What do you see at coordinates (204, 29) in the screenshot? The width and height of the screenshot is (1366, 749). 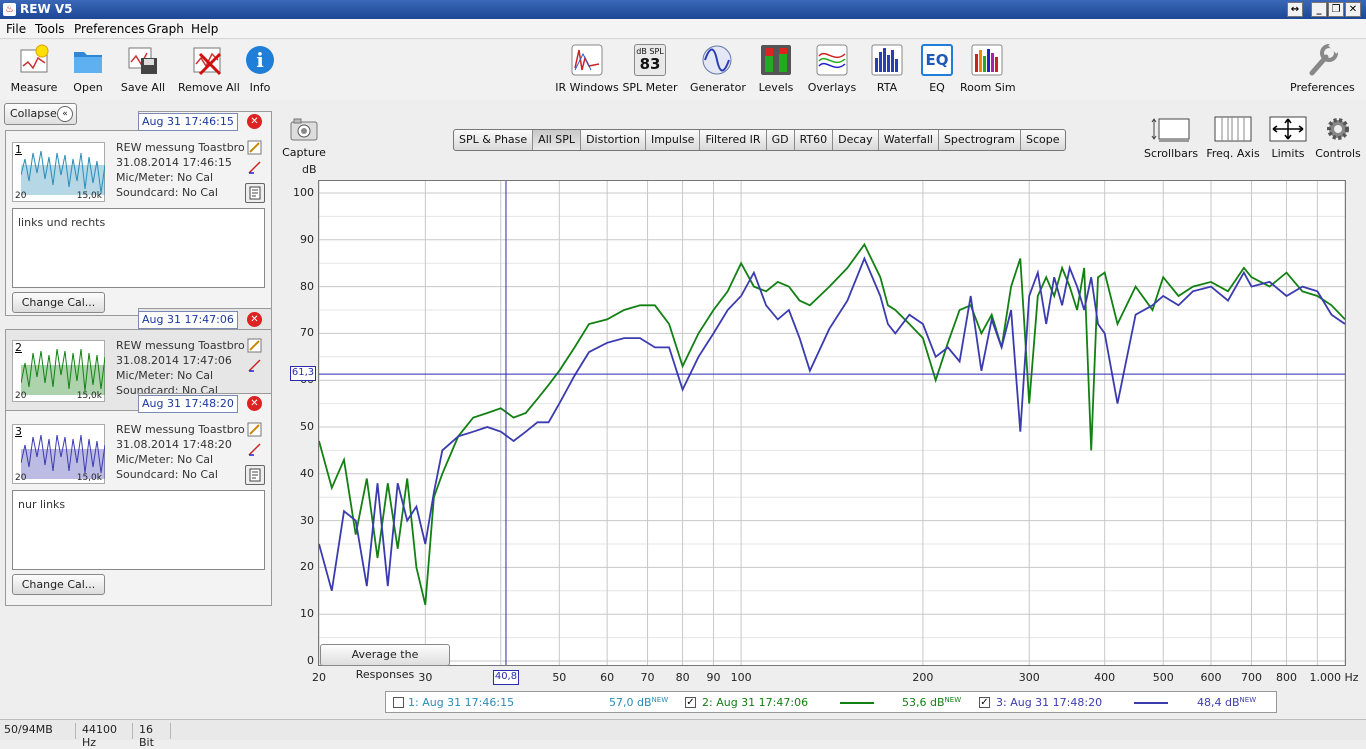 I see `menu-help: Help` at bounding box center [204, 29].